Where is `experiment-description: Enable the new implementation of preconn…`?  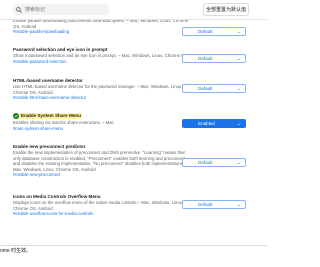
experiment-description: Enable the new implementation of preconn… is located at coordinates (100, 161).